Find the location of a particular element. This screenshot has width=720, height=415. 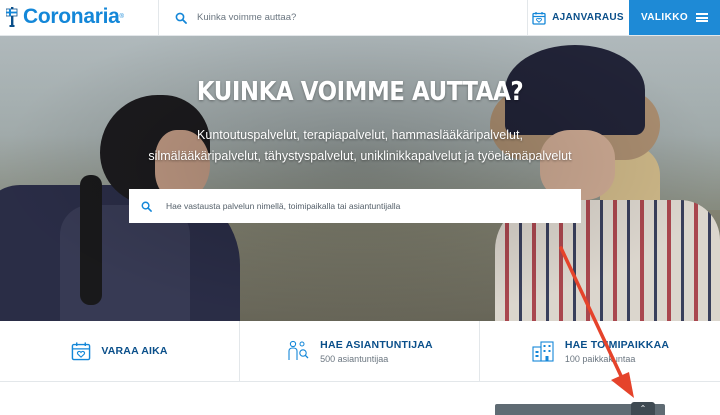

building-icon is located at coordinates (543, 351).